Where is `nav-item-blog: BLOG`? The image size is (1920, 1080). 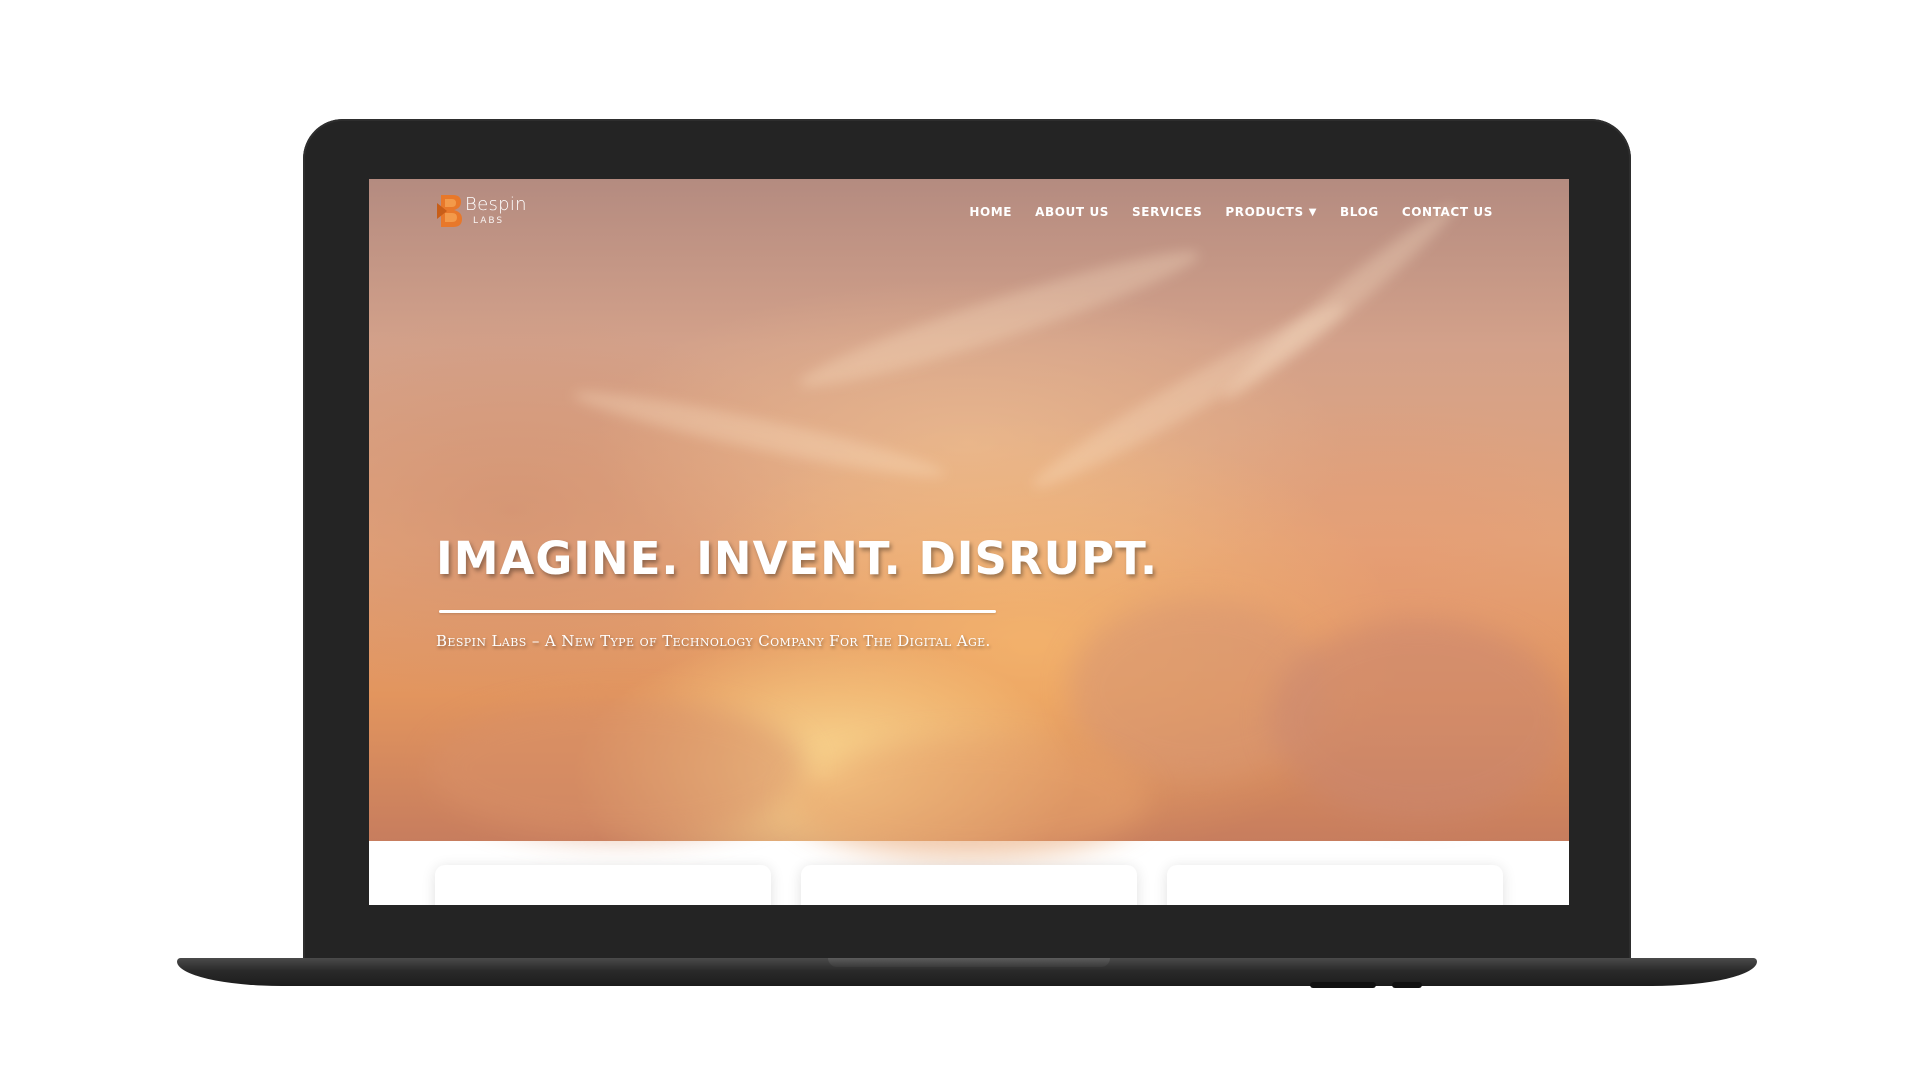 nav-item-blog: BLOG is located at coordinates (1359, 212).